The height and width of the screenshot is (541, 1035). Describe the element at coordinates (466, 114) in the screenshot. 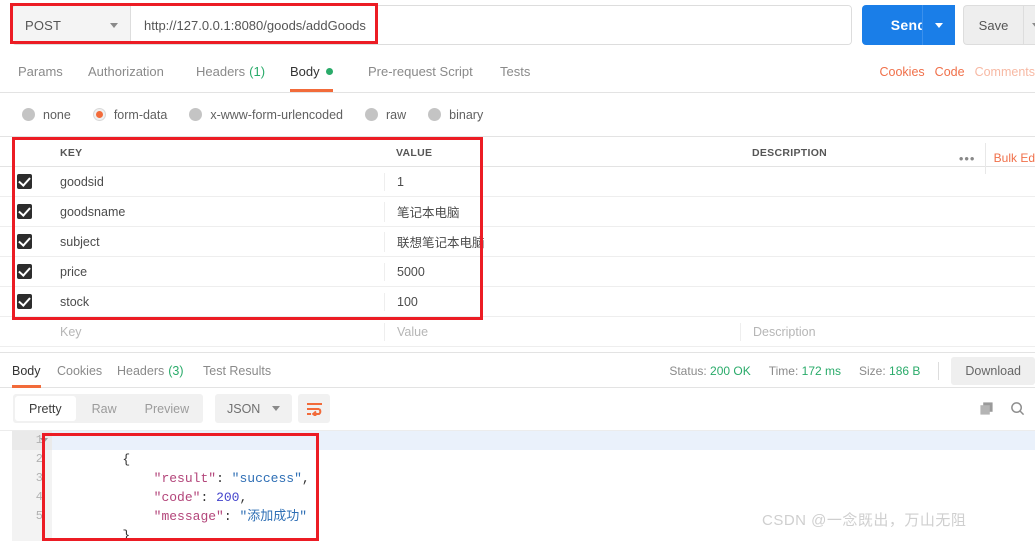

I see `body-mode-label: binary` at that location.